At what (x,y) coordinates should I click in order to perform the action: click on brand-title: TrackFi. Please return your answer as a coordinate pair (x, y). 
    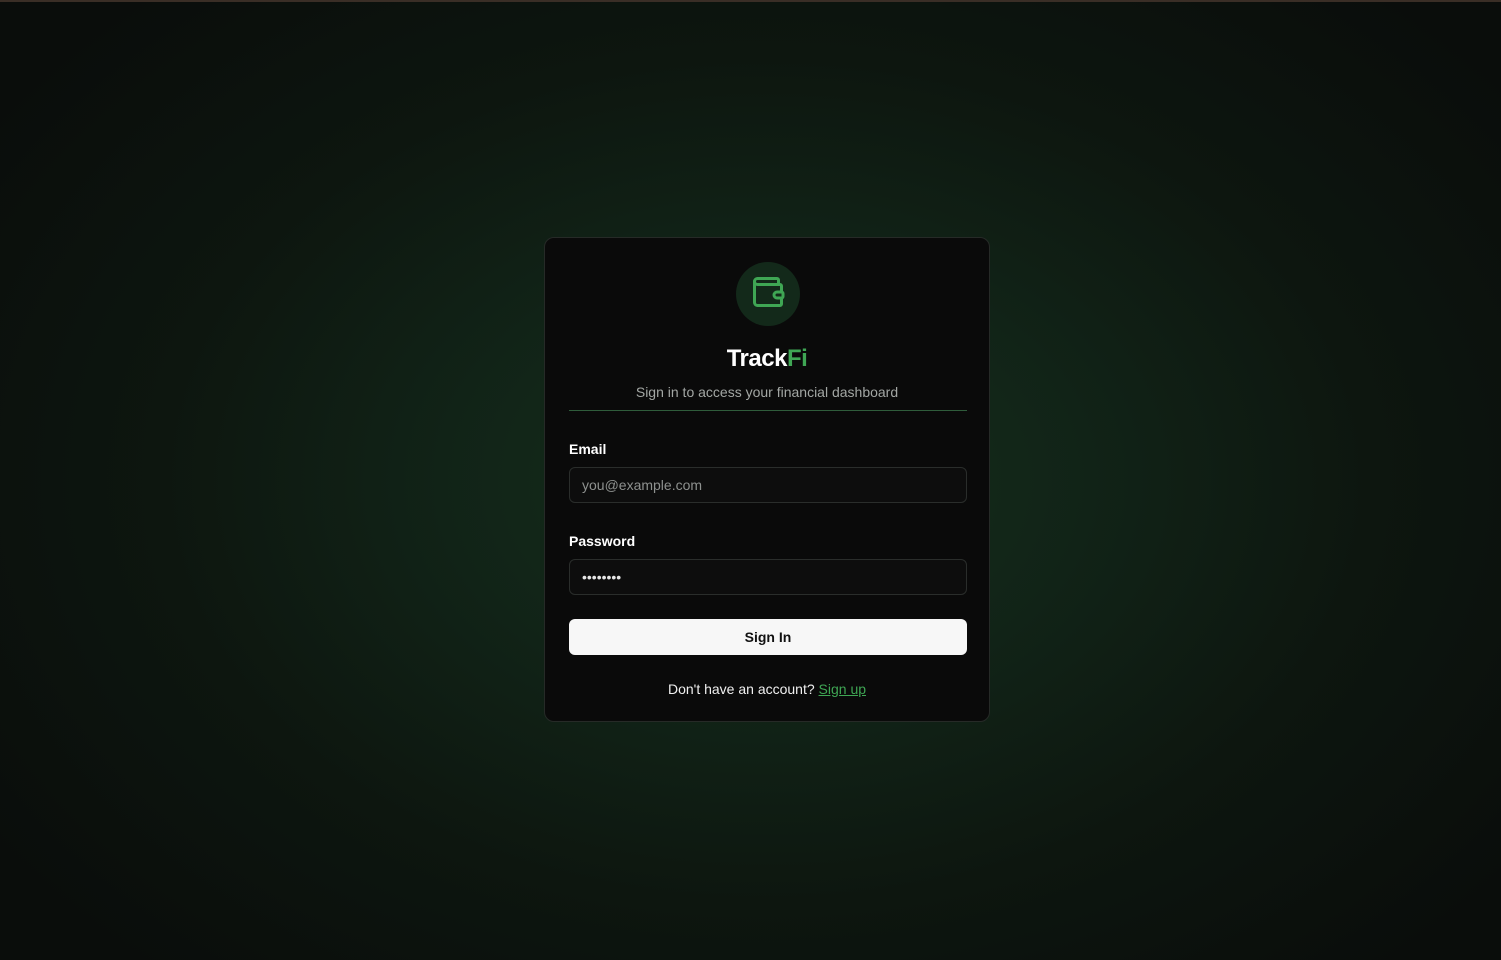
    Looking at the image, I should click on (767, 359).